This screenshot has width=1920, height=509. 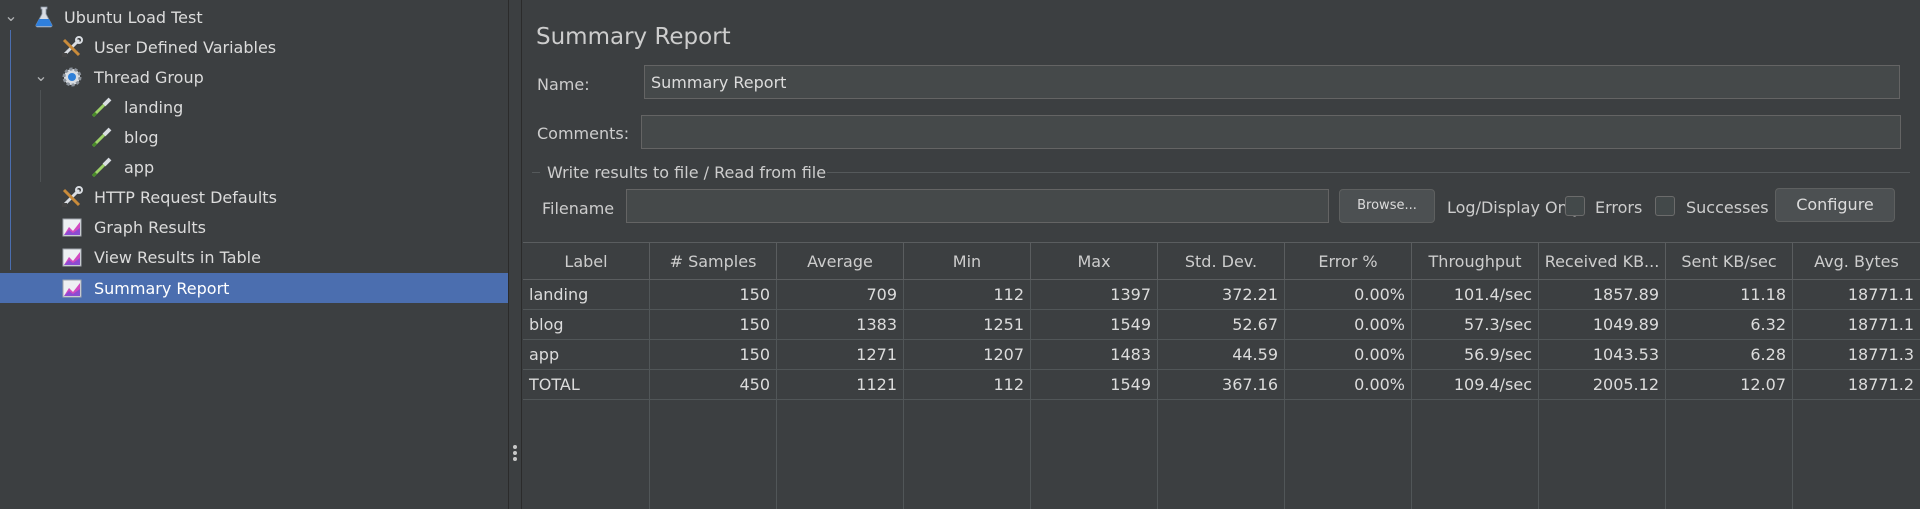 I want to click on column-header-samples: # Samples, so click(x=713, y=261).